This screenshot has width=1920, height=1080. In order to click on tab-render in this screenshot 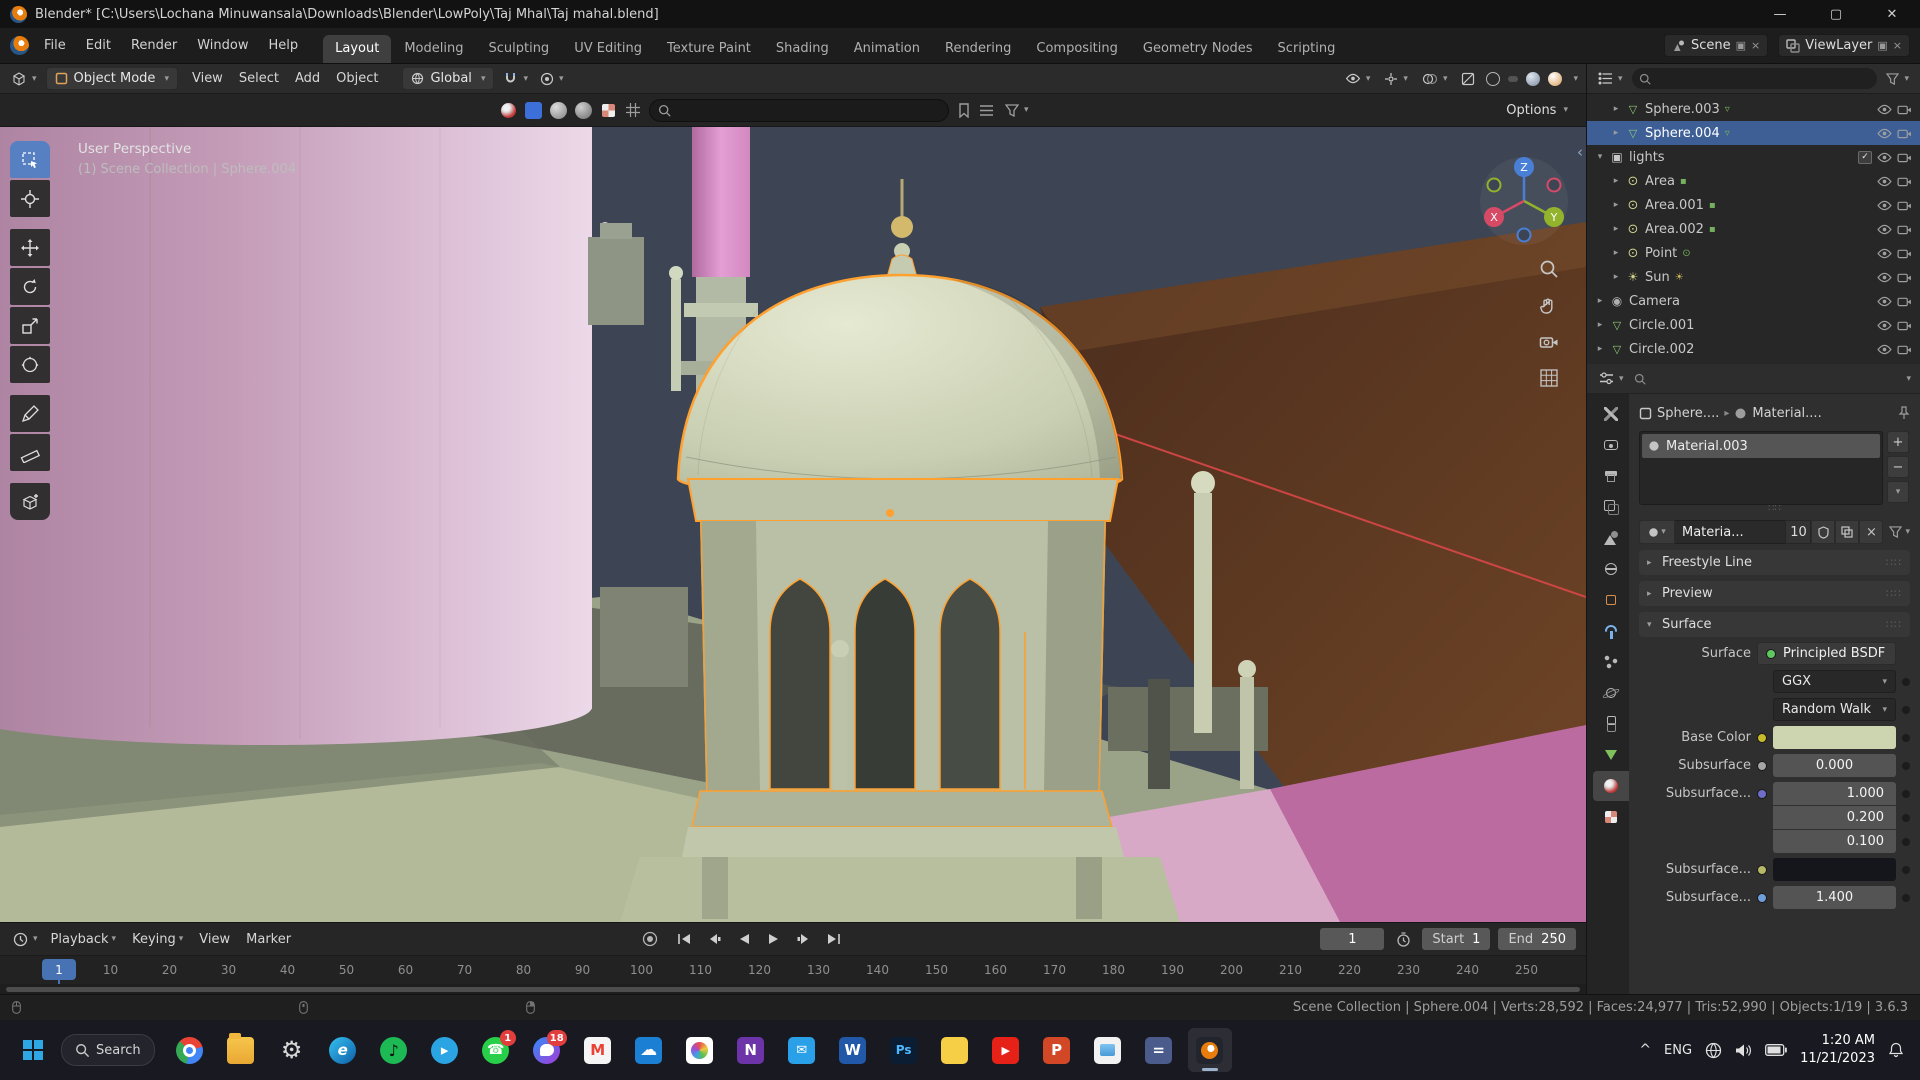, I will do `click(1611, 445)`.